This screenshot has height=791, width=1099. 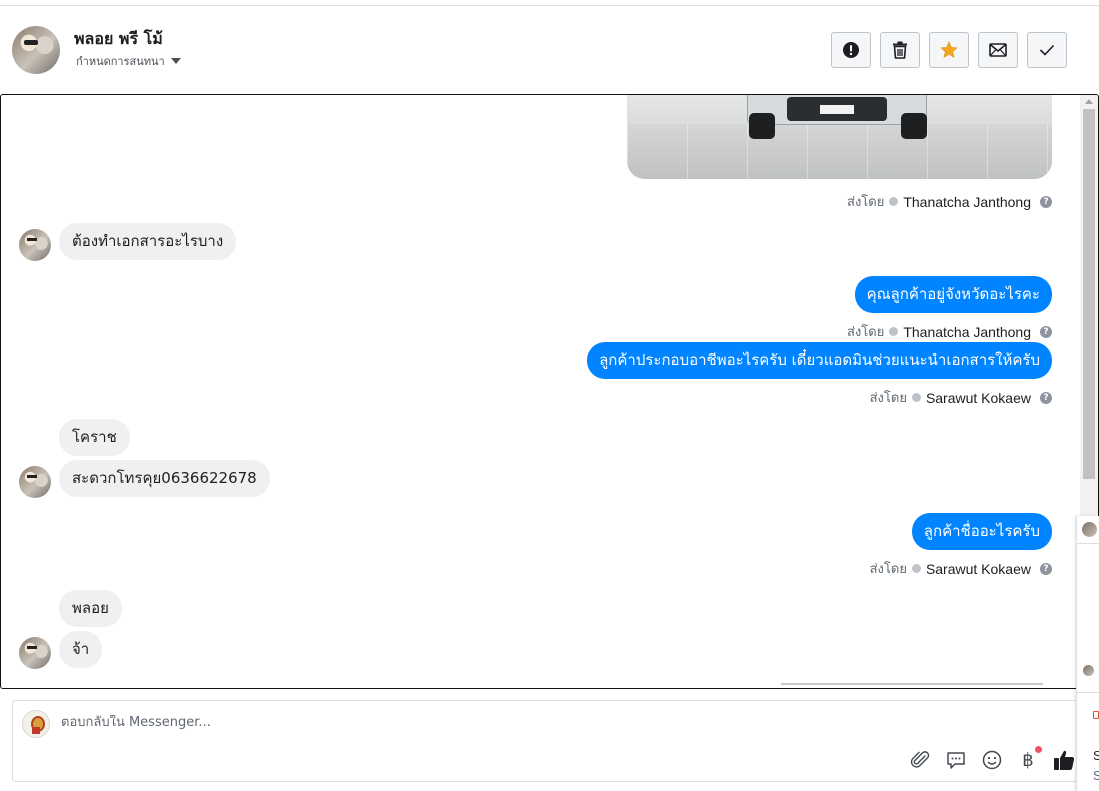 What do you see at coordinates (914, 126) in the screenshot?
I see `car-wheel-right` at bounding box center [914, 126].